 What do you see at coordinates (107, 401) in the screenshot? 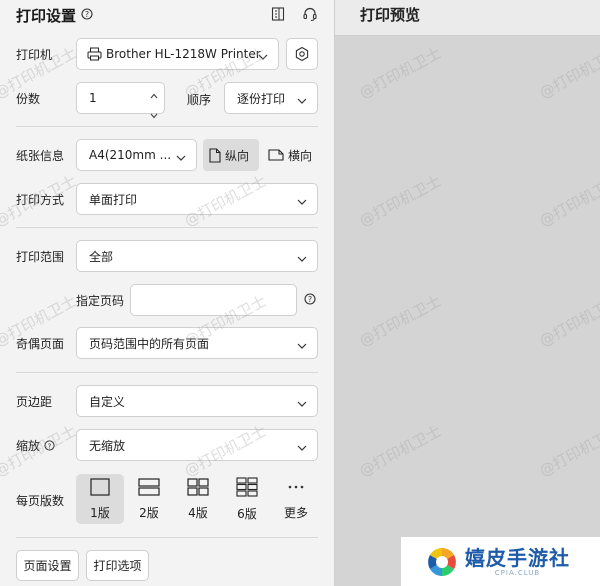
I see `margin-value: 自定义` at bounding box center [107, 401].